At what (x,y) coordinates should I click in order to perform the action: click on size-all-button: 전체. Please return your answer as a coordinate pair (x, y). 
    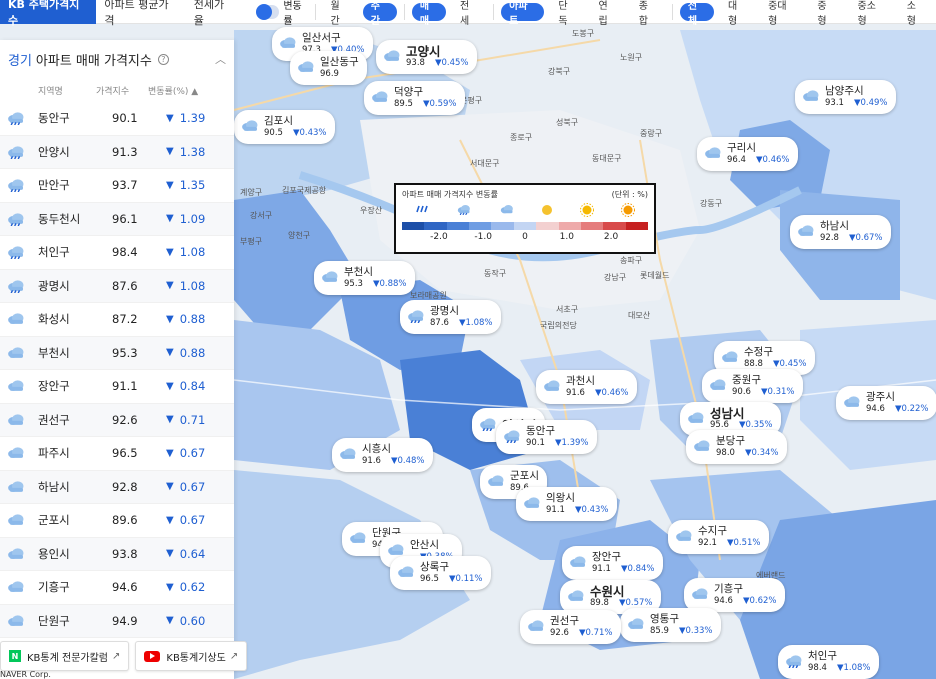
    Looking at the image, I should click on (696, 14).